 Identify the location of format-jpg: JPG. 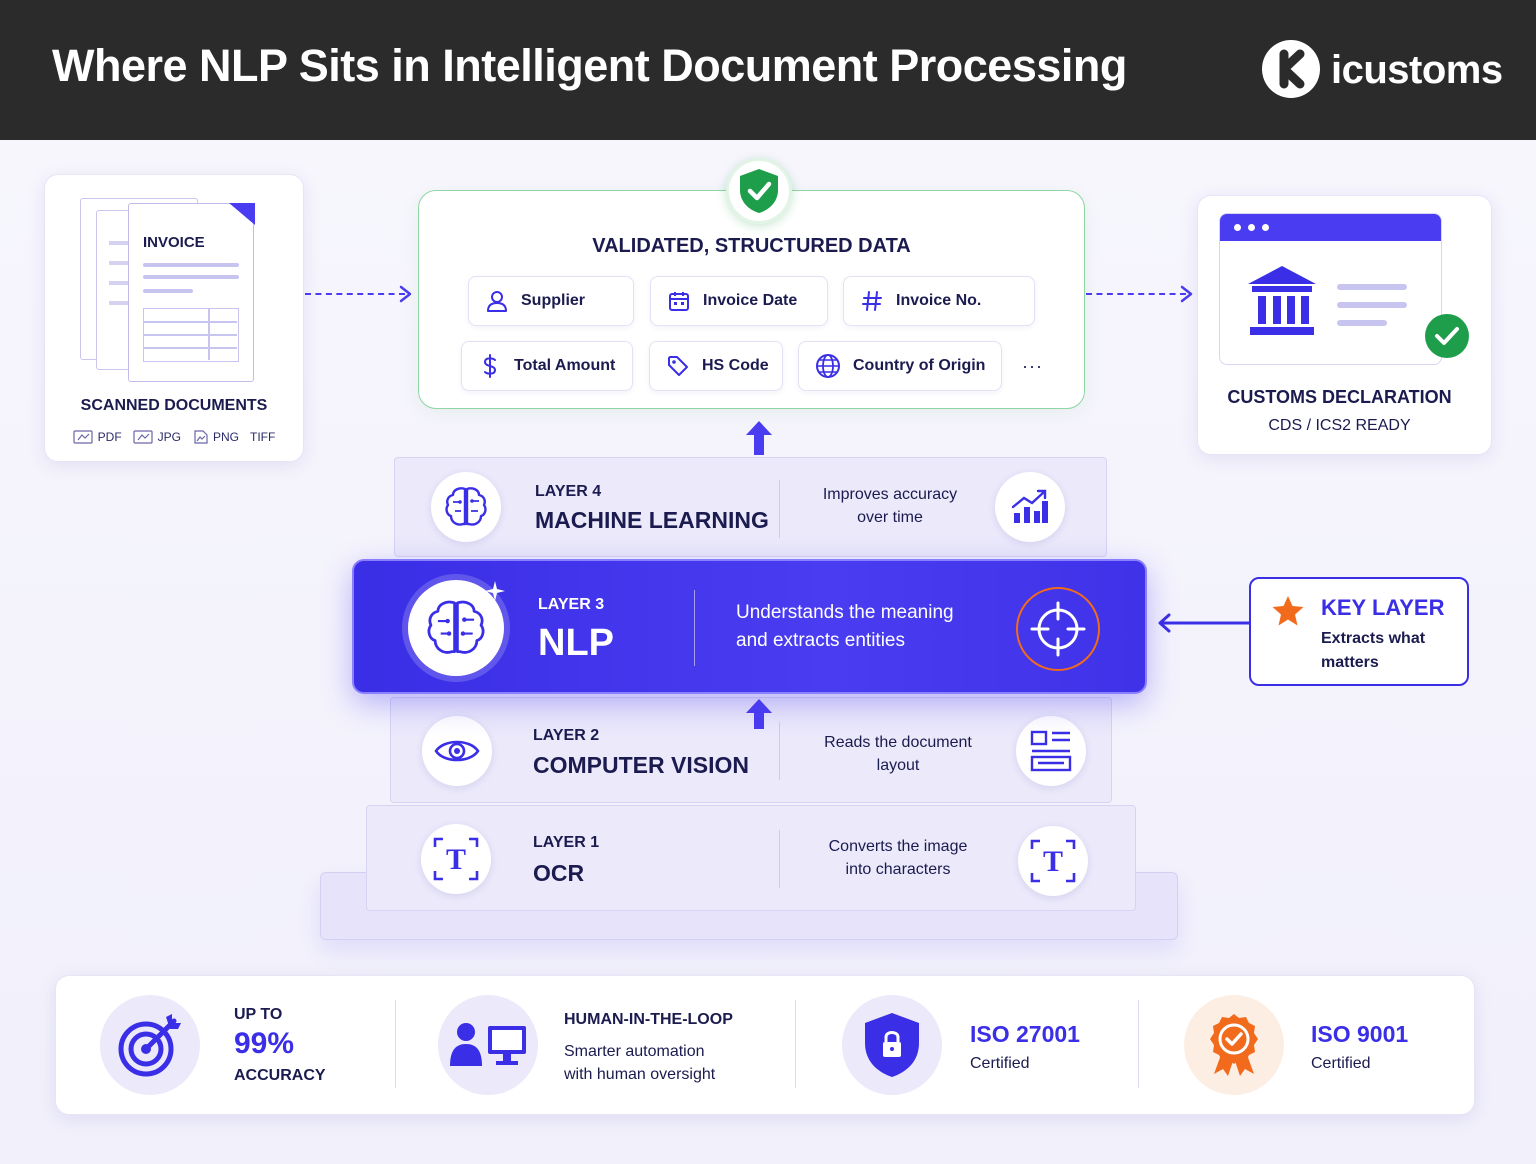
(157, 437).